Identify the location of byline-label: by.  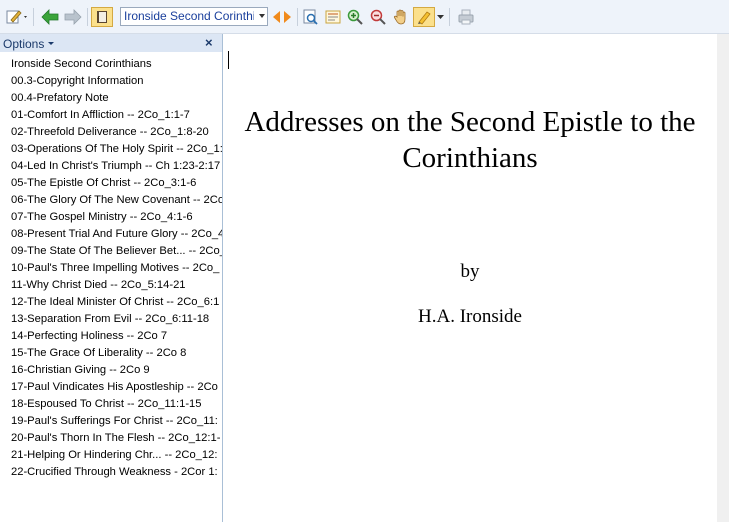
(470, 271).